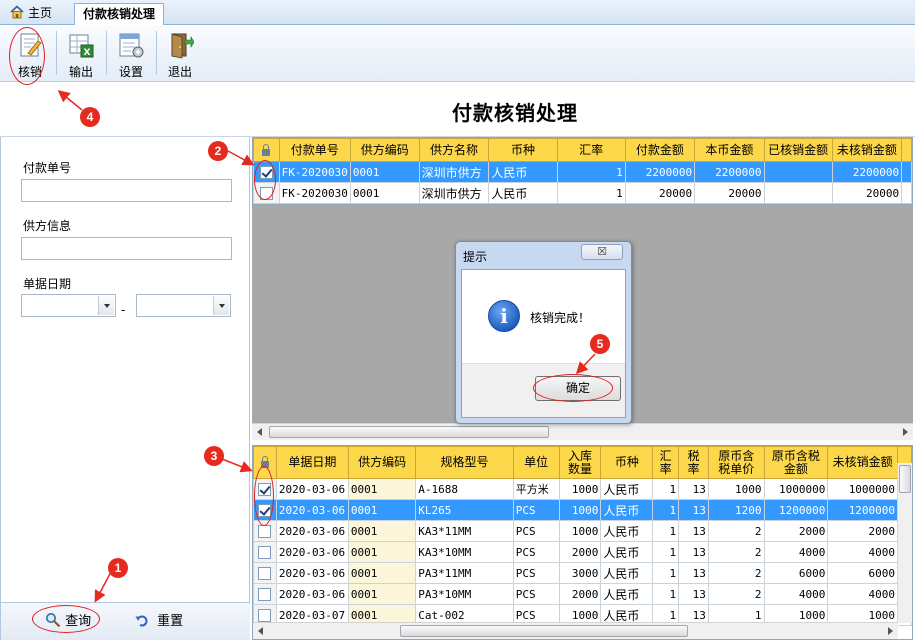  What do you see at coordinates (575, 630) in the screenshot?
I see `receipt-grid-hscrollbar` at bounding box center [575, 630].